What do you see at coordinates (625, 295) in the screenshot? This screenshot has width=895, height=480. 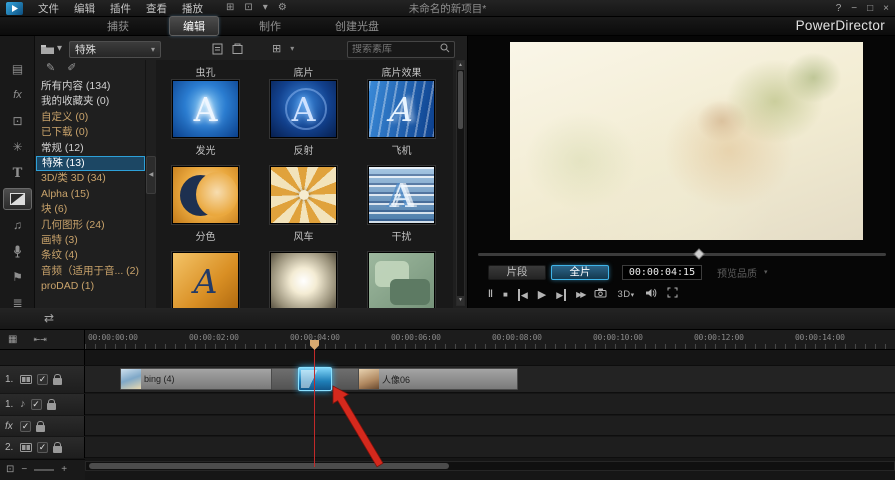 I see `3d-mode-button: 3D▾` at bounding box center [625, 295].